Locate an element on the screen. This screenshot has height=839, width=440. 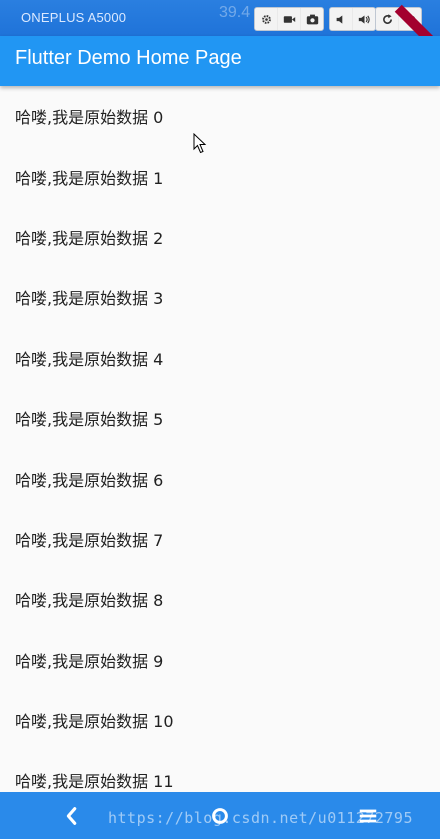
settings-button is located at coordinates (266, 19).